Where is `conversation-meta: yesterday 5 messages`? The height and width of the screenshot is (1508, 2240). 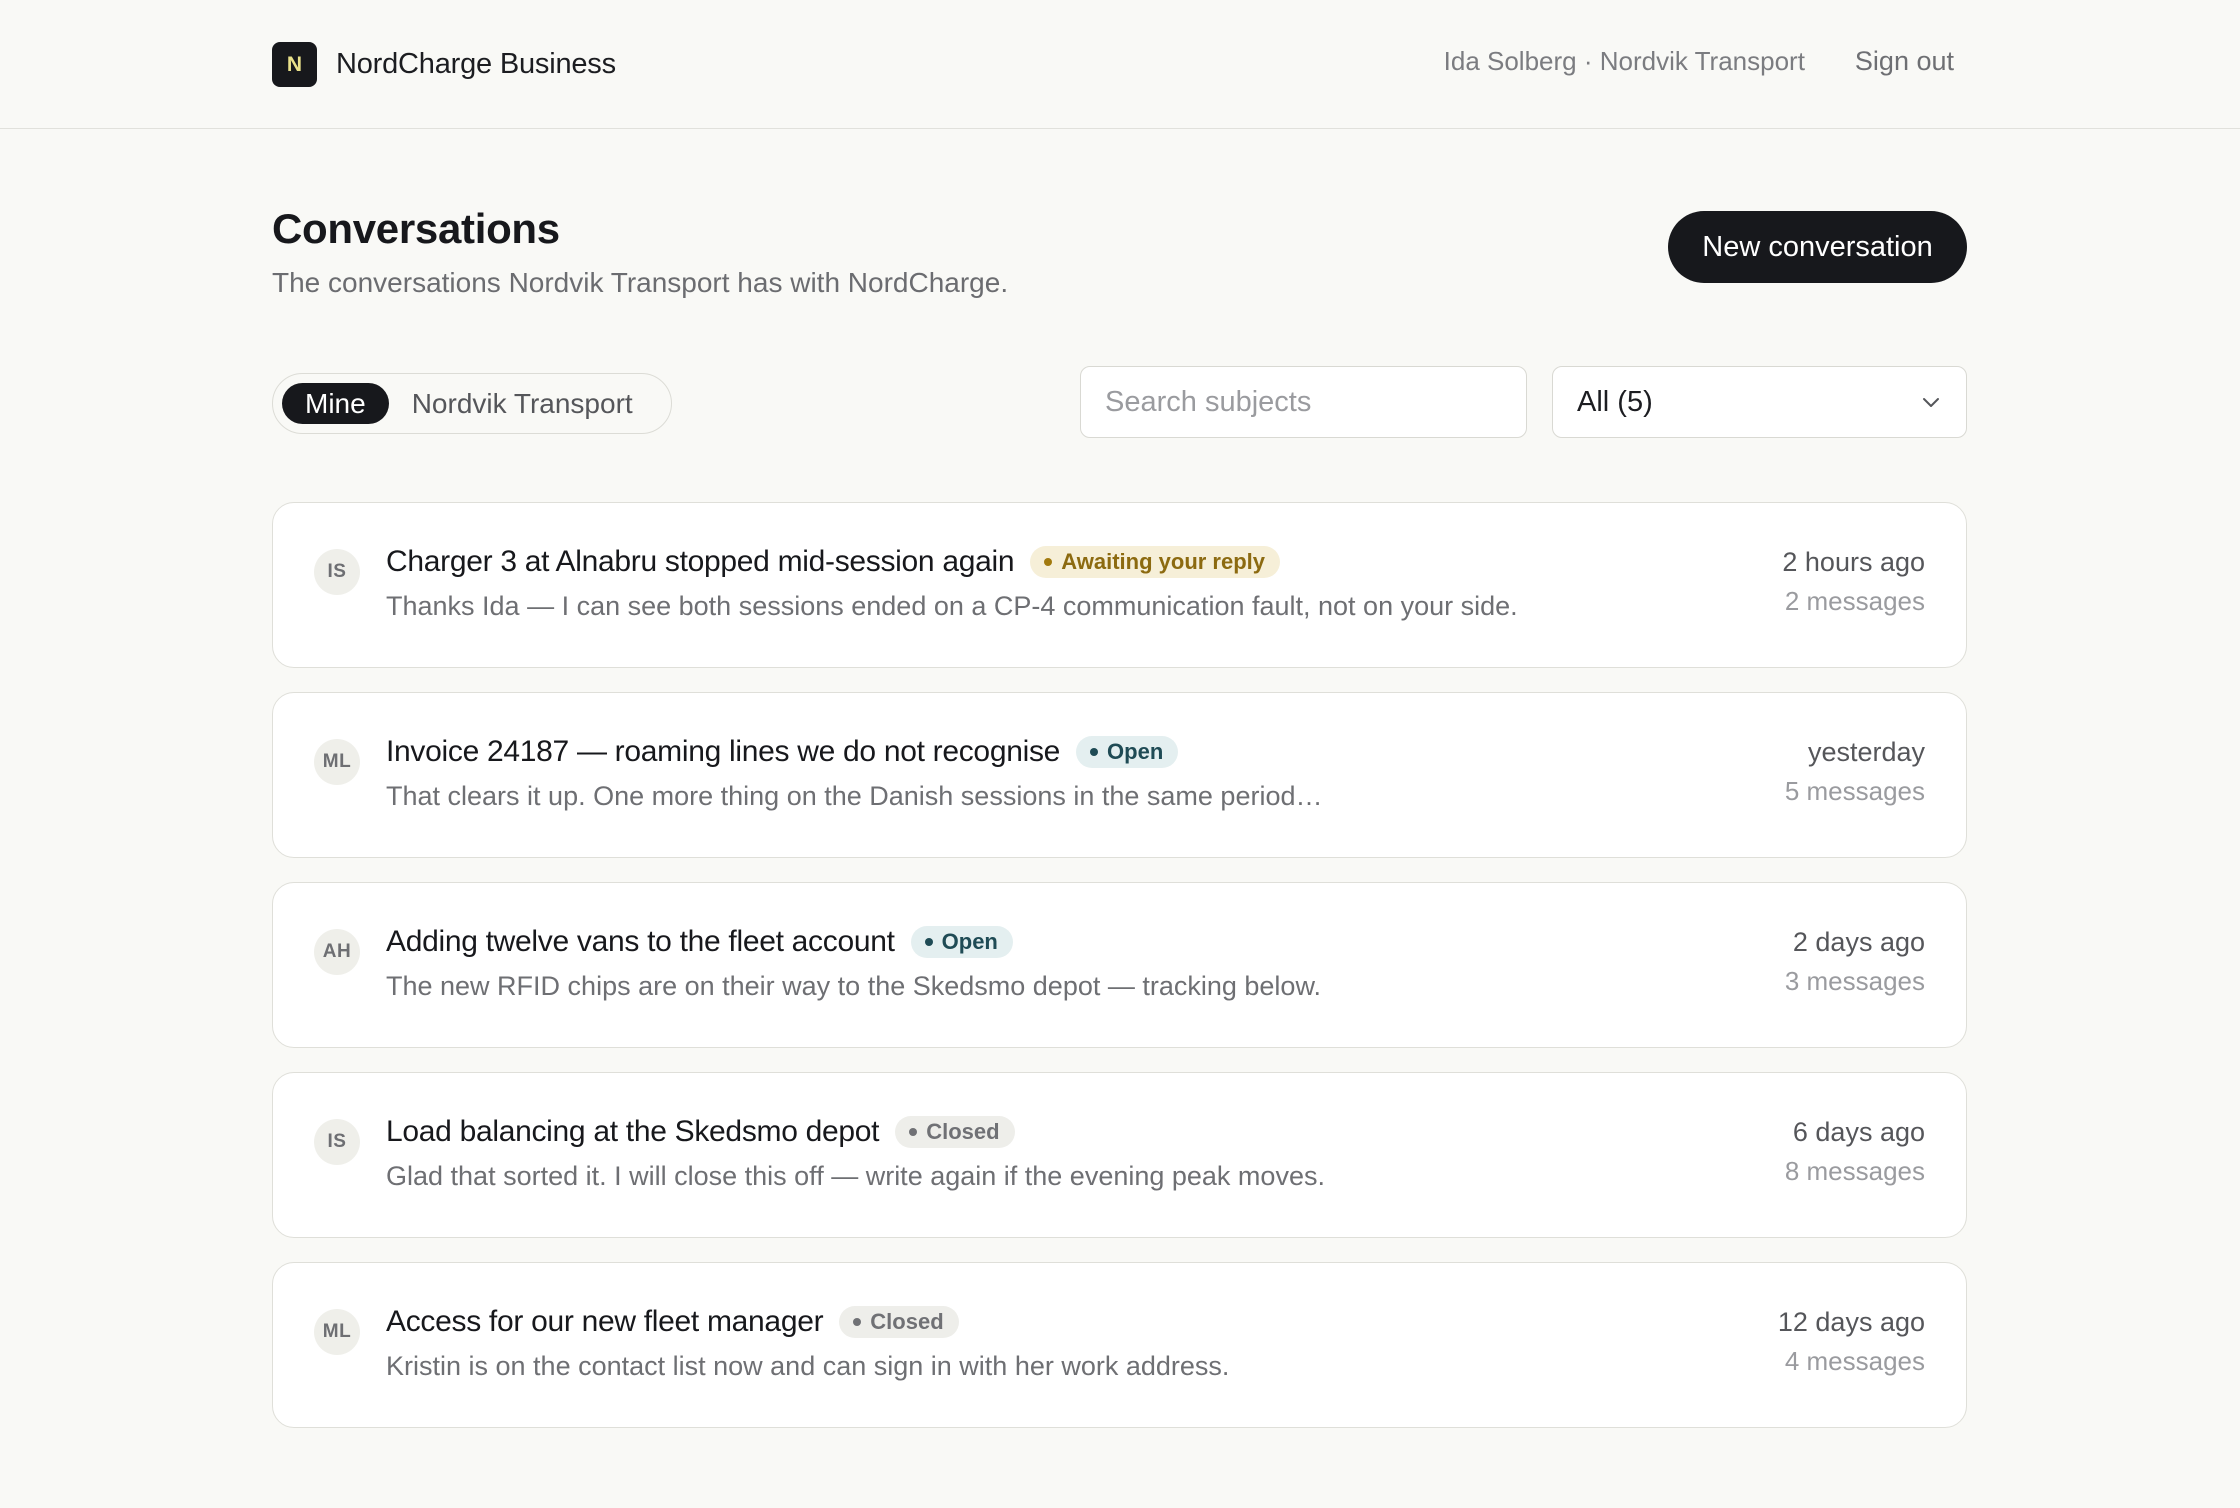 conversation-meta: yesterday 5 messages is located at coordinates (1855, 772).